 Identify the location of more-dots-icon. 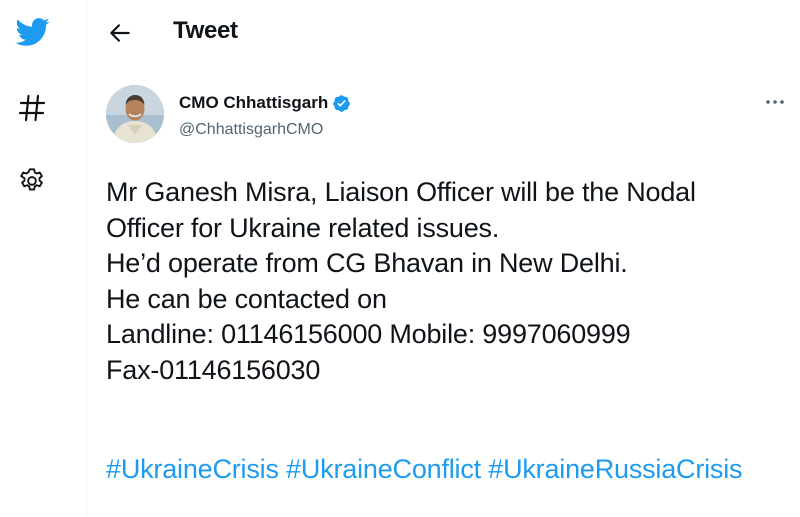
(775, 102).